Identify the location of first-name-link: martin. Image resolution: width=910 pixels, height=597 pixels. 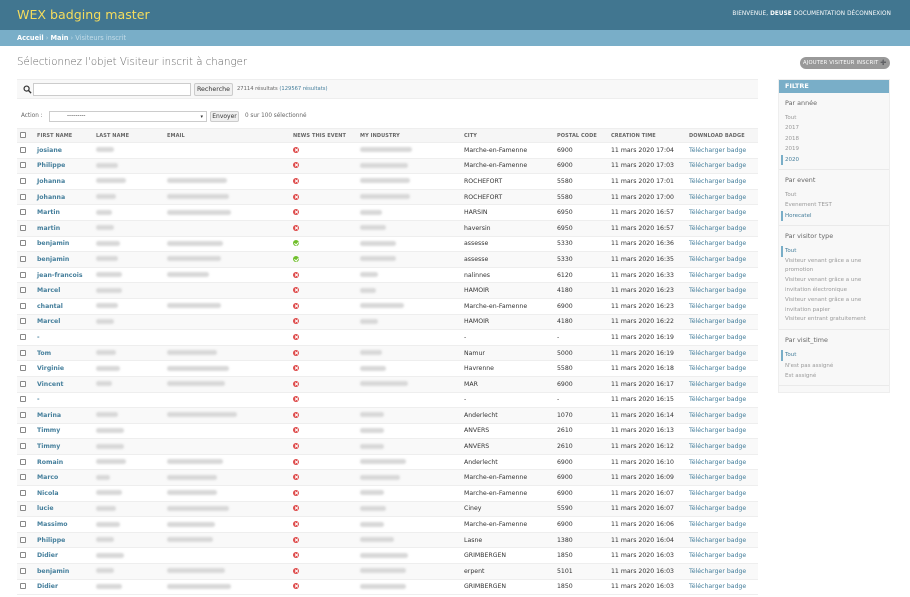
(48, 228).